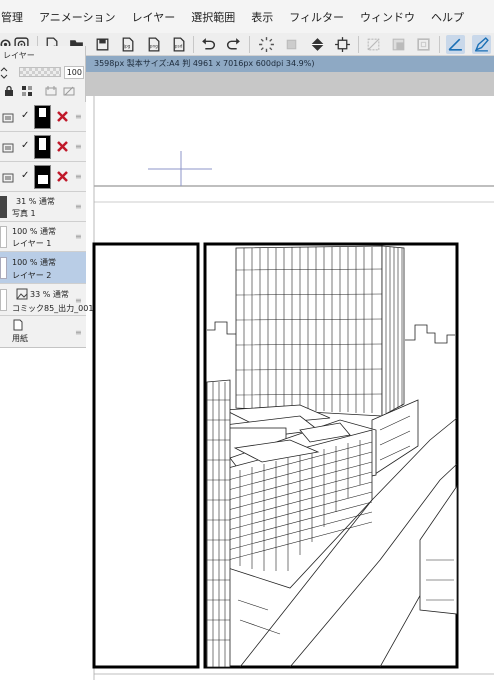  Describe the element at coordinates (342, 44) in the screenshot. I see `transform-icon` at that location.